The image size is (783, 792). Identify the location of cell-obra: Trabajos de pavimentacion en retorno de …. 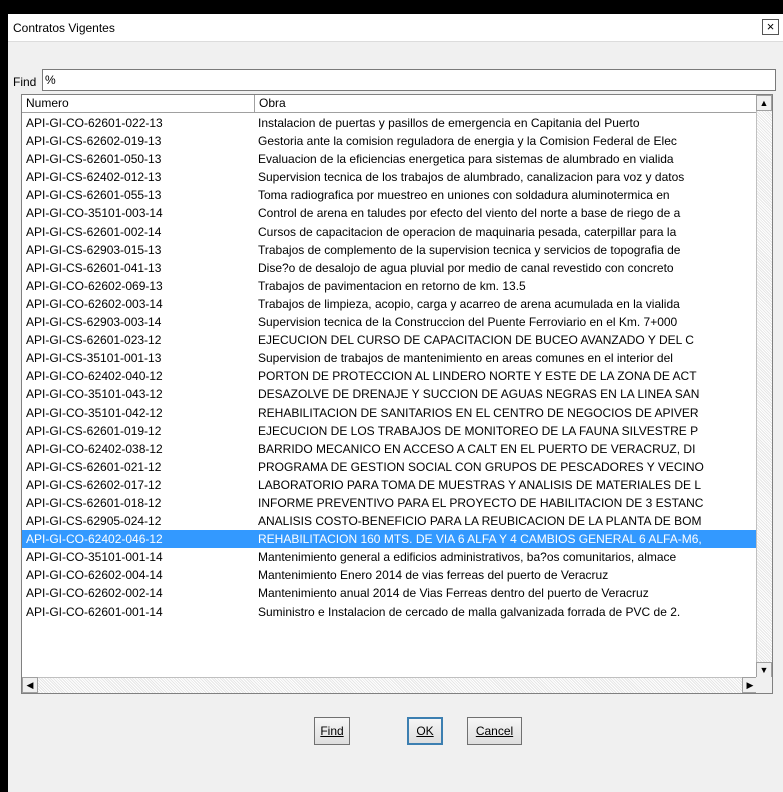
(392, 285).